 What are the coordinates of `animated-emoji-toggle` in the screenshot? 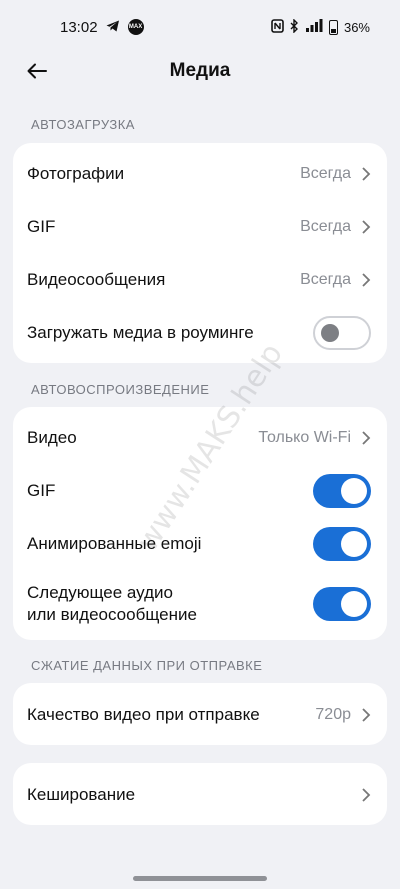 It's located at (342, 543).